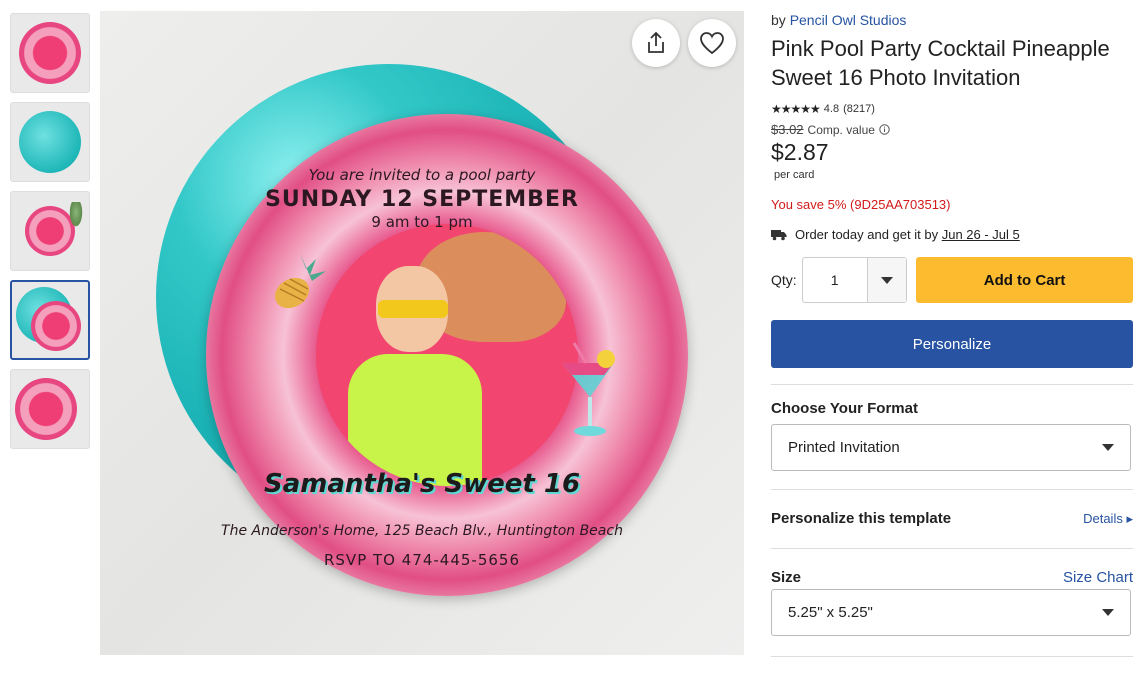 Image resolution: width=1145 pixels, height=691 pixels. What do you see at coordinates (952, 20) in the screenshot?
I see `byline: by Pencil Owl Studios` at bounding box center [952, 20].